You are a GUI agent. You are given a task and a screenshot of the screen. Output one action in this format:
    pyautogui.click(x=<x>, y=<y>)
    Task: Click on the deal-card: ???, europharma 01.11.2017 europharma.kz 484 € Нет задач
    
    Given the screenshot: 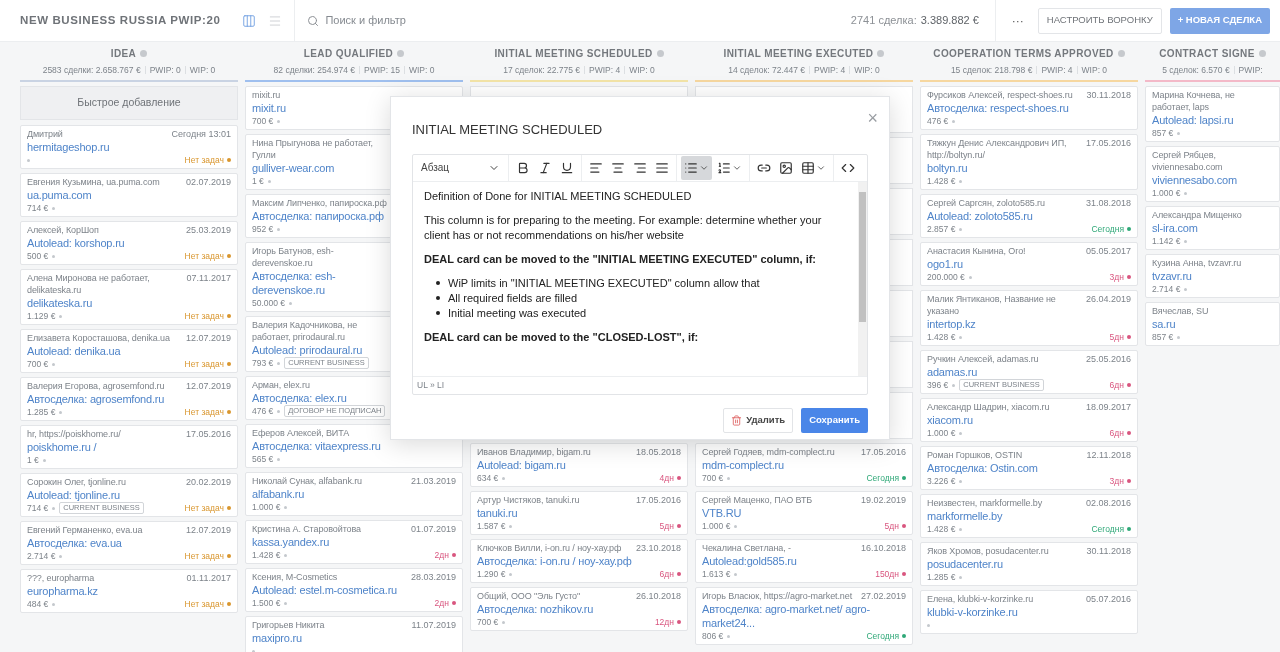 What is the action you would take?
    pyautogui.click(x=129, y=591)
    